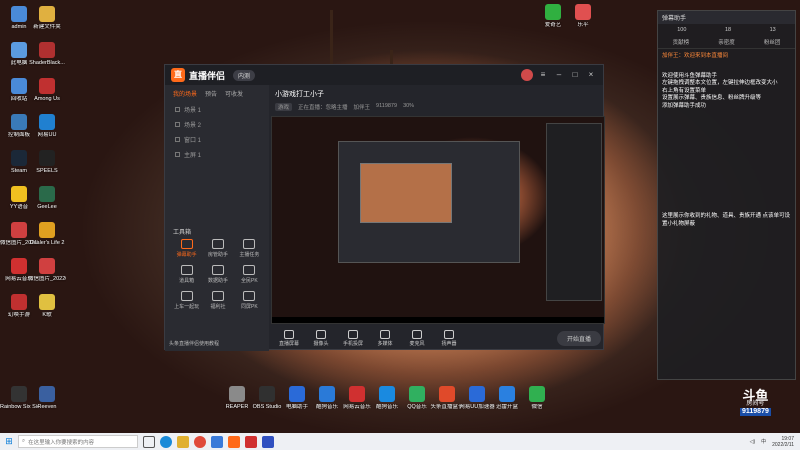  I want to click on tool-label: 房管助手, so click(217, 255).